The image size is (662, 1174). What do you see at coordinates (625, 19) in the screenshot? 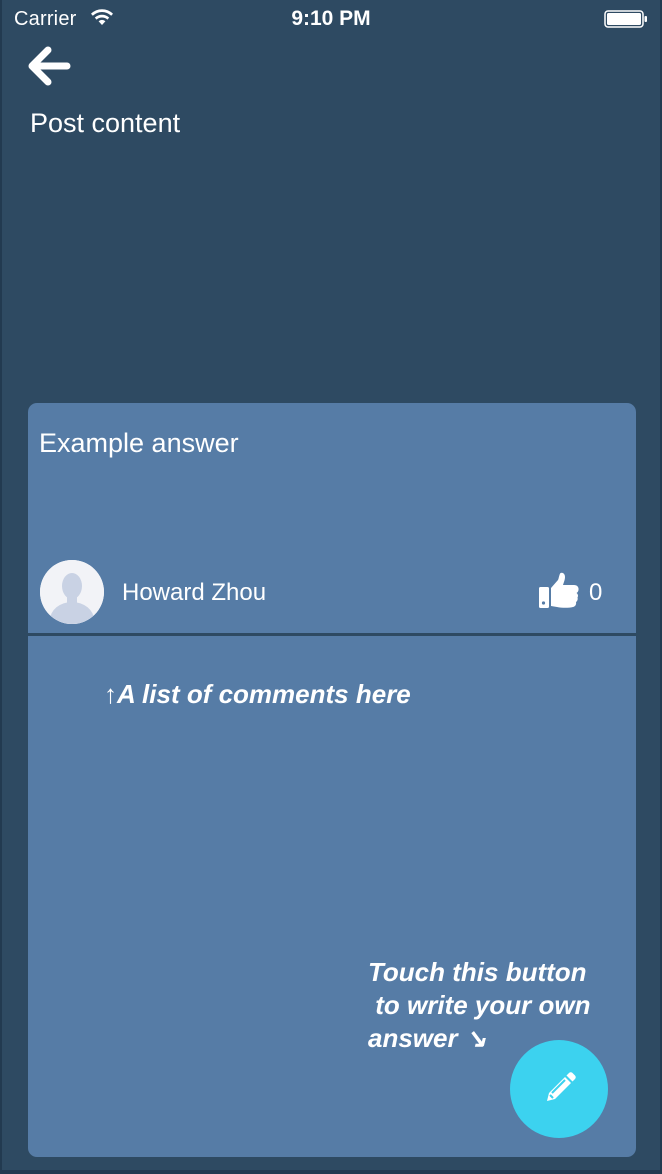
I see `battery-icon` at bounding box center [625, 19].